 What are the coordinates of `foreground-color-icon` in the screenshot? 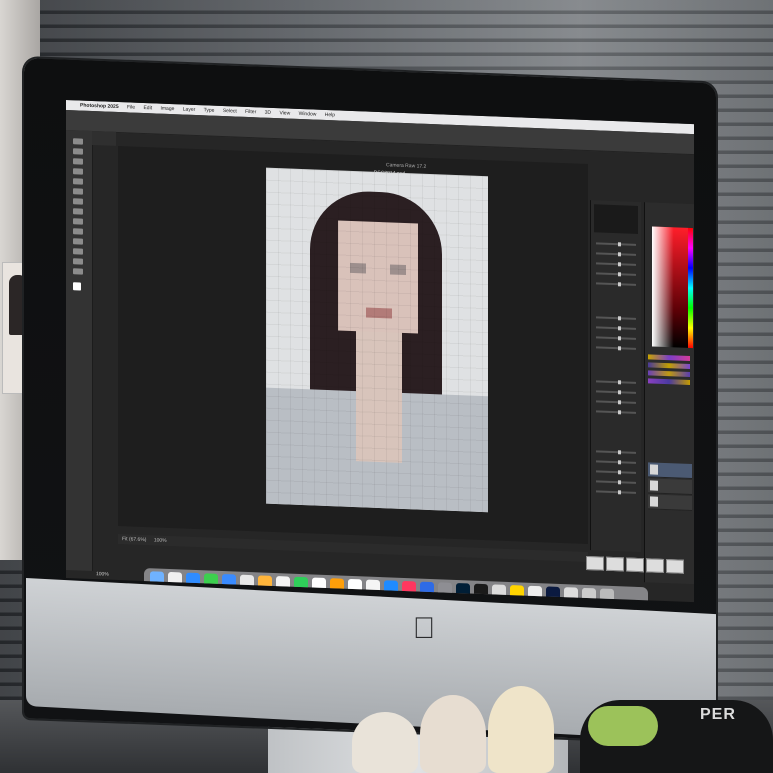 It's located at (77, 286).